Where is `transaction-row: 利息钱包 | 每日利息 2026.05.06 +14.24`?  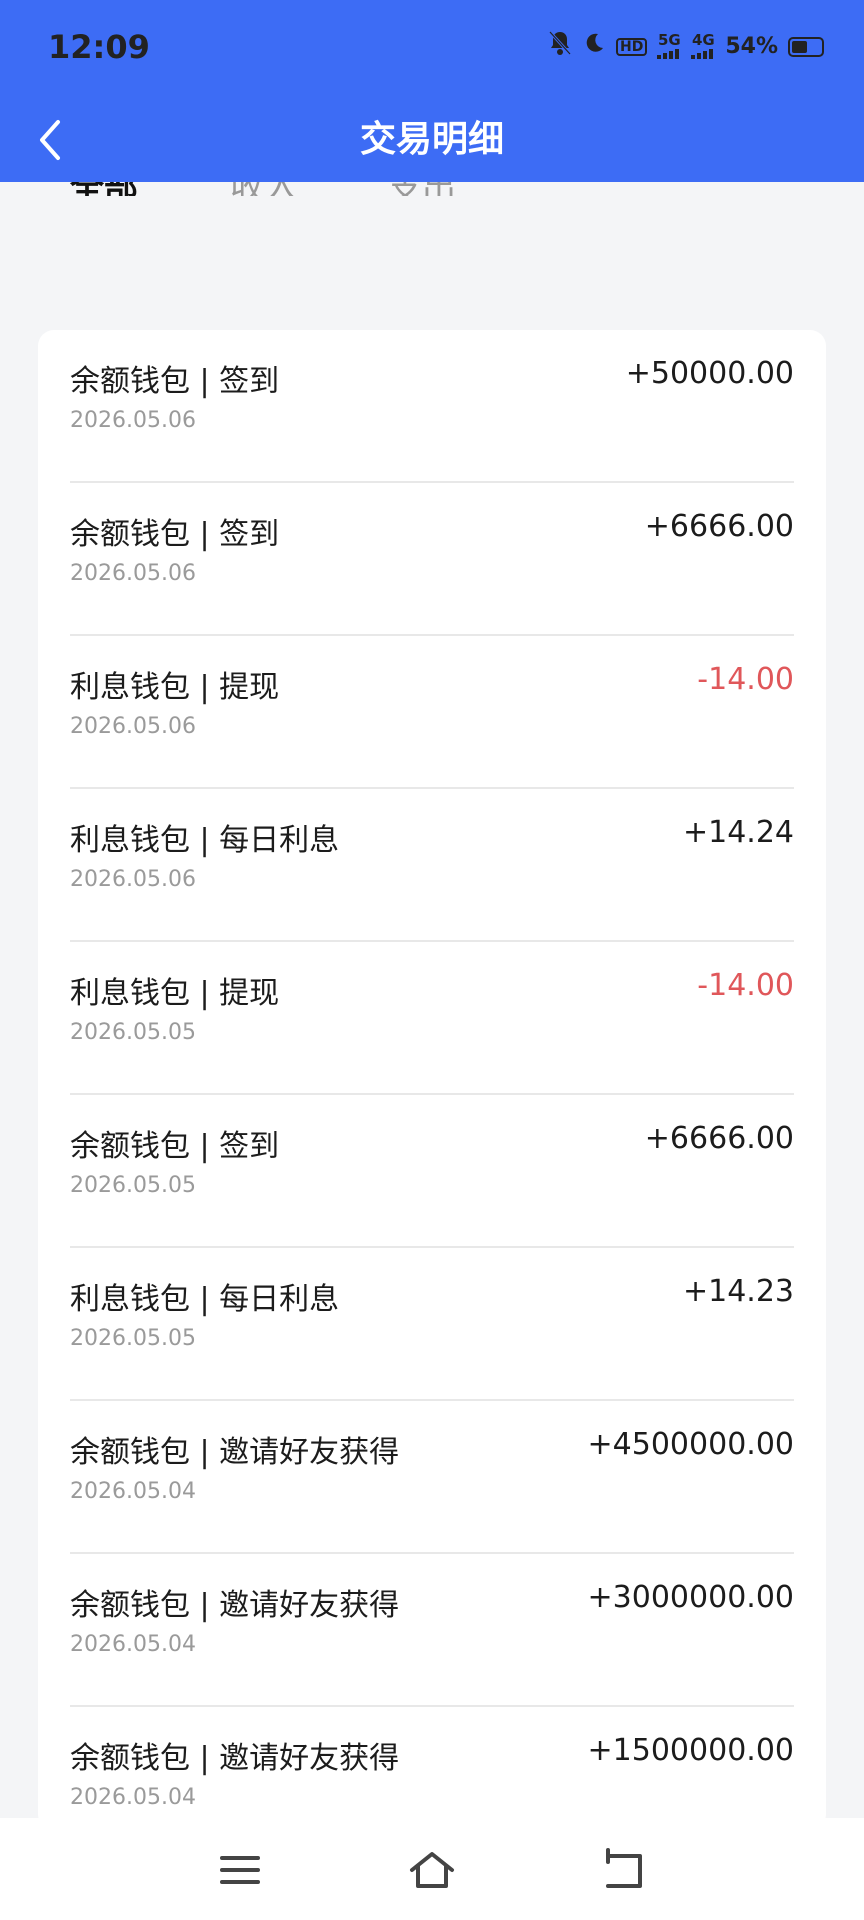
transaction-row: 利息钱包 | 每日利息 2026.05.06 +14.24 is located at coordinates (432, 865).